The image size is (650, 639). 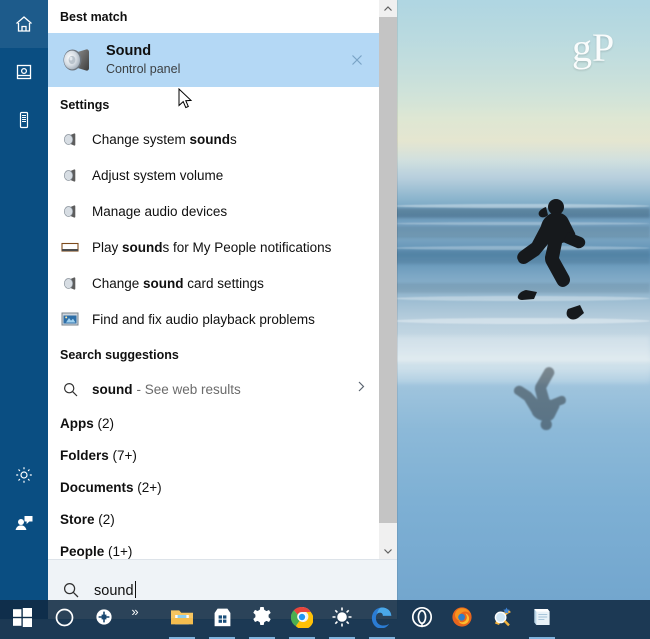 I want to click on rail-bottom-group, so click(x=24, y=499).